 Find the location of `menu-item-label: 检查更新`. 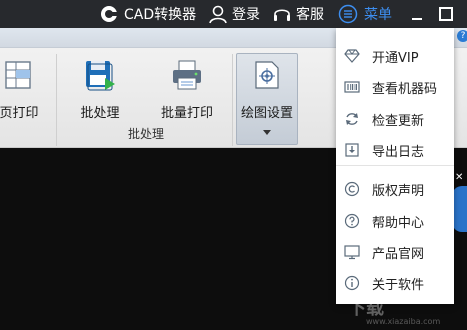

menu-item-label: 检查更新 is located at coordinates (398, 121).